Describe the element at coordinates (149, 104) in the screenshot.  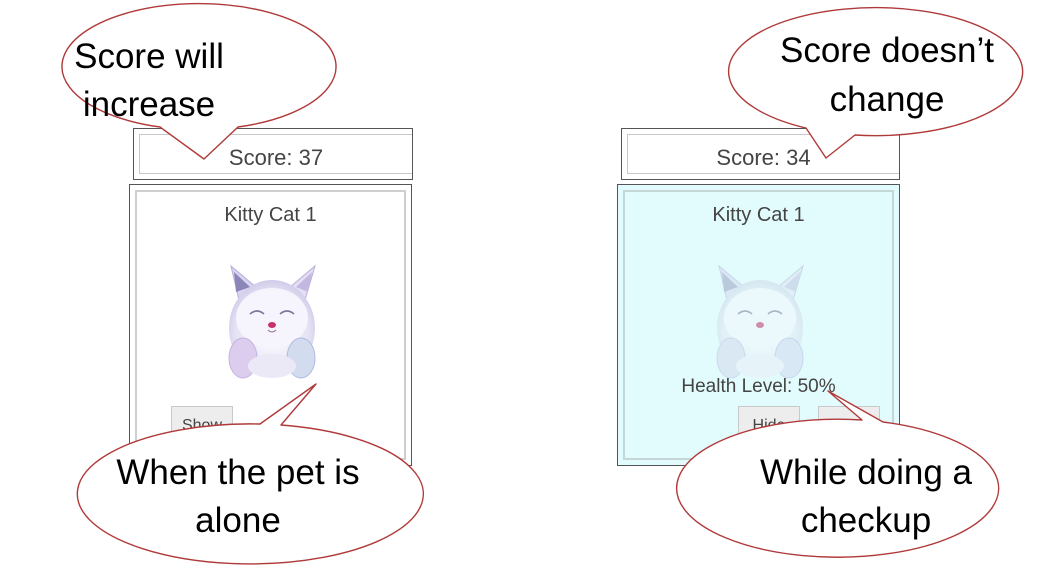
I see `callout-text-line2: increase` at that location.